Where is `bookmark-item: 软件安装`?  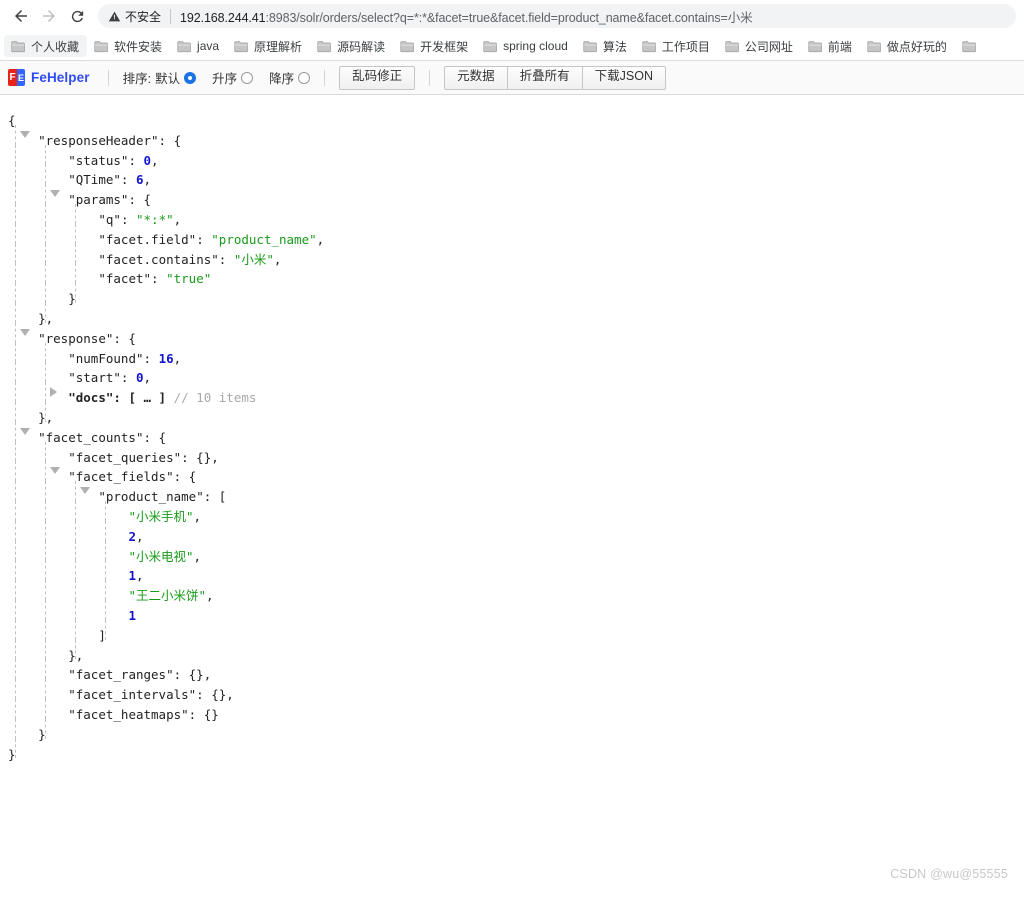
bookmark-item: 软件安装 is located at coordinates (128, 46).